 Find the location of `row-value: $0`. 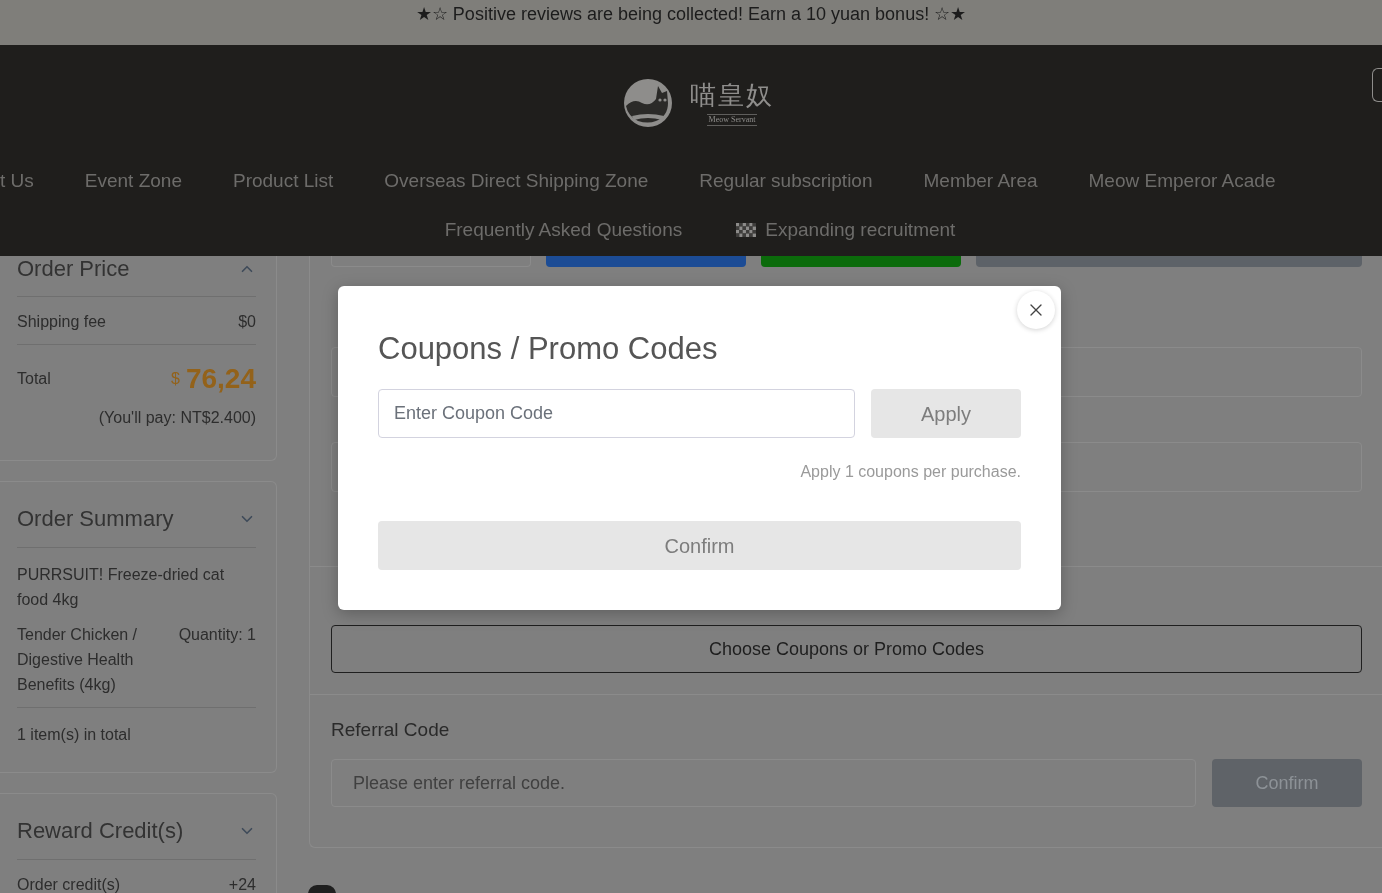

row-value: $0 is located at coordinates (247, 322).